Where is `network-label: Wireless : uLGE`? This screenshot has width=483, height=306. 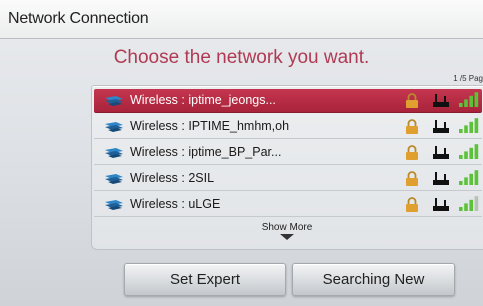 network-label: Wireless : uLGE is located at coordinates (175, 204).